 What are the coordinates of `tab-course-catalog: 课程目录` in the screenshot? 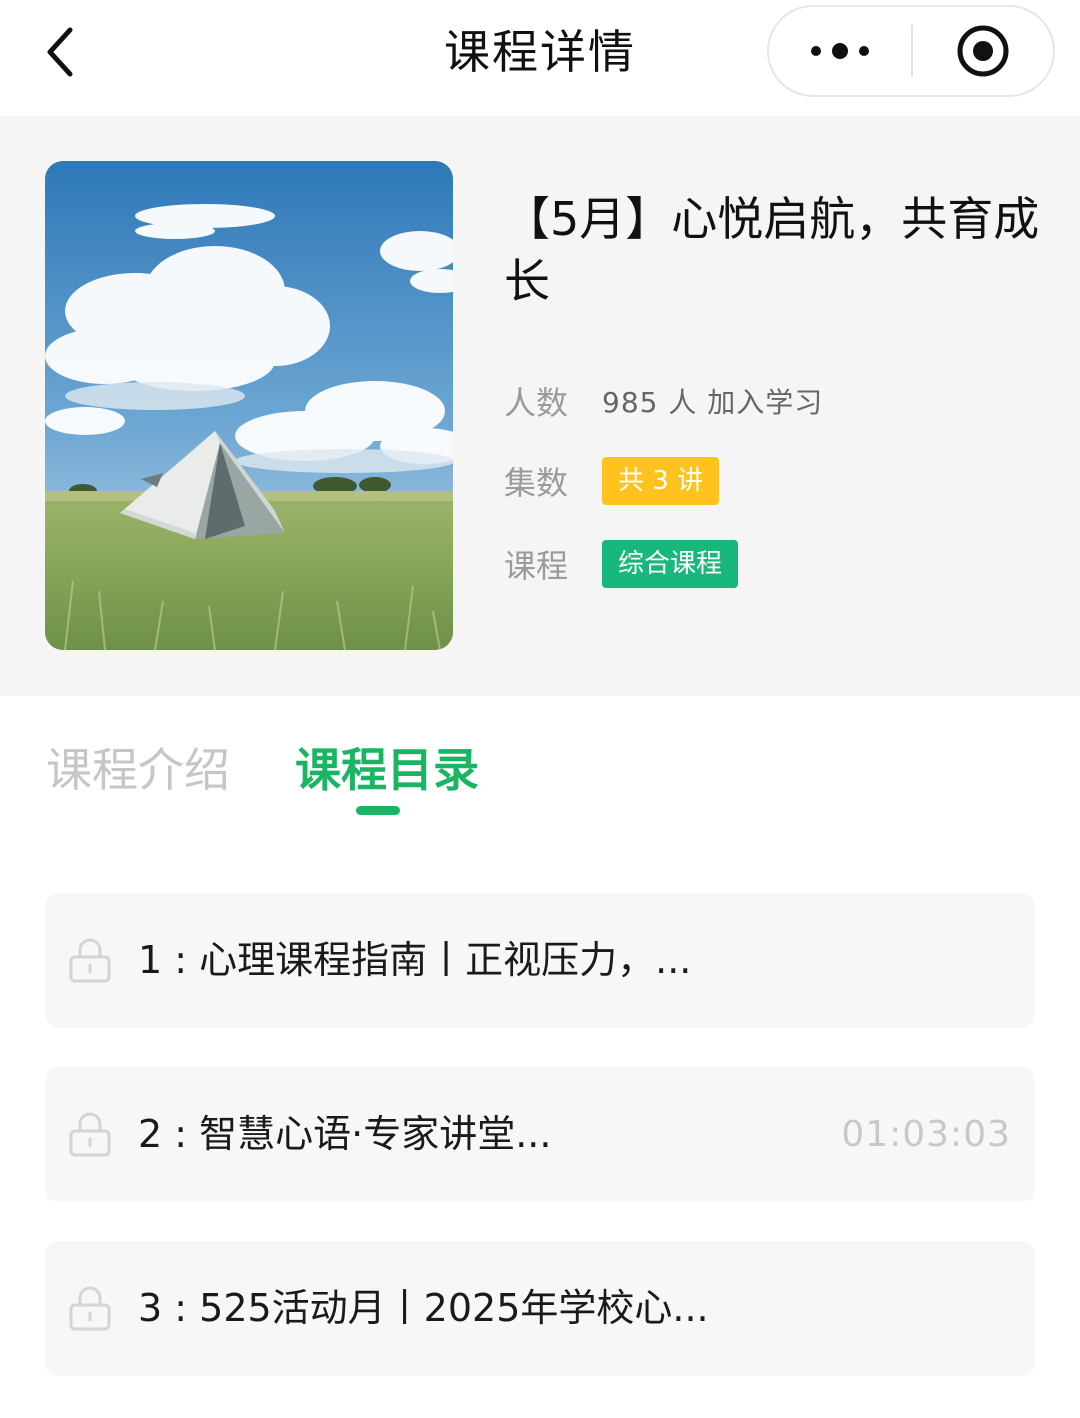 It's located at (387, 770).